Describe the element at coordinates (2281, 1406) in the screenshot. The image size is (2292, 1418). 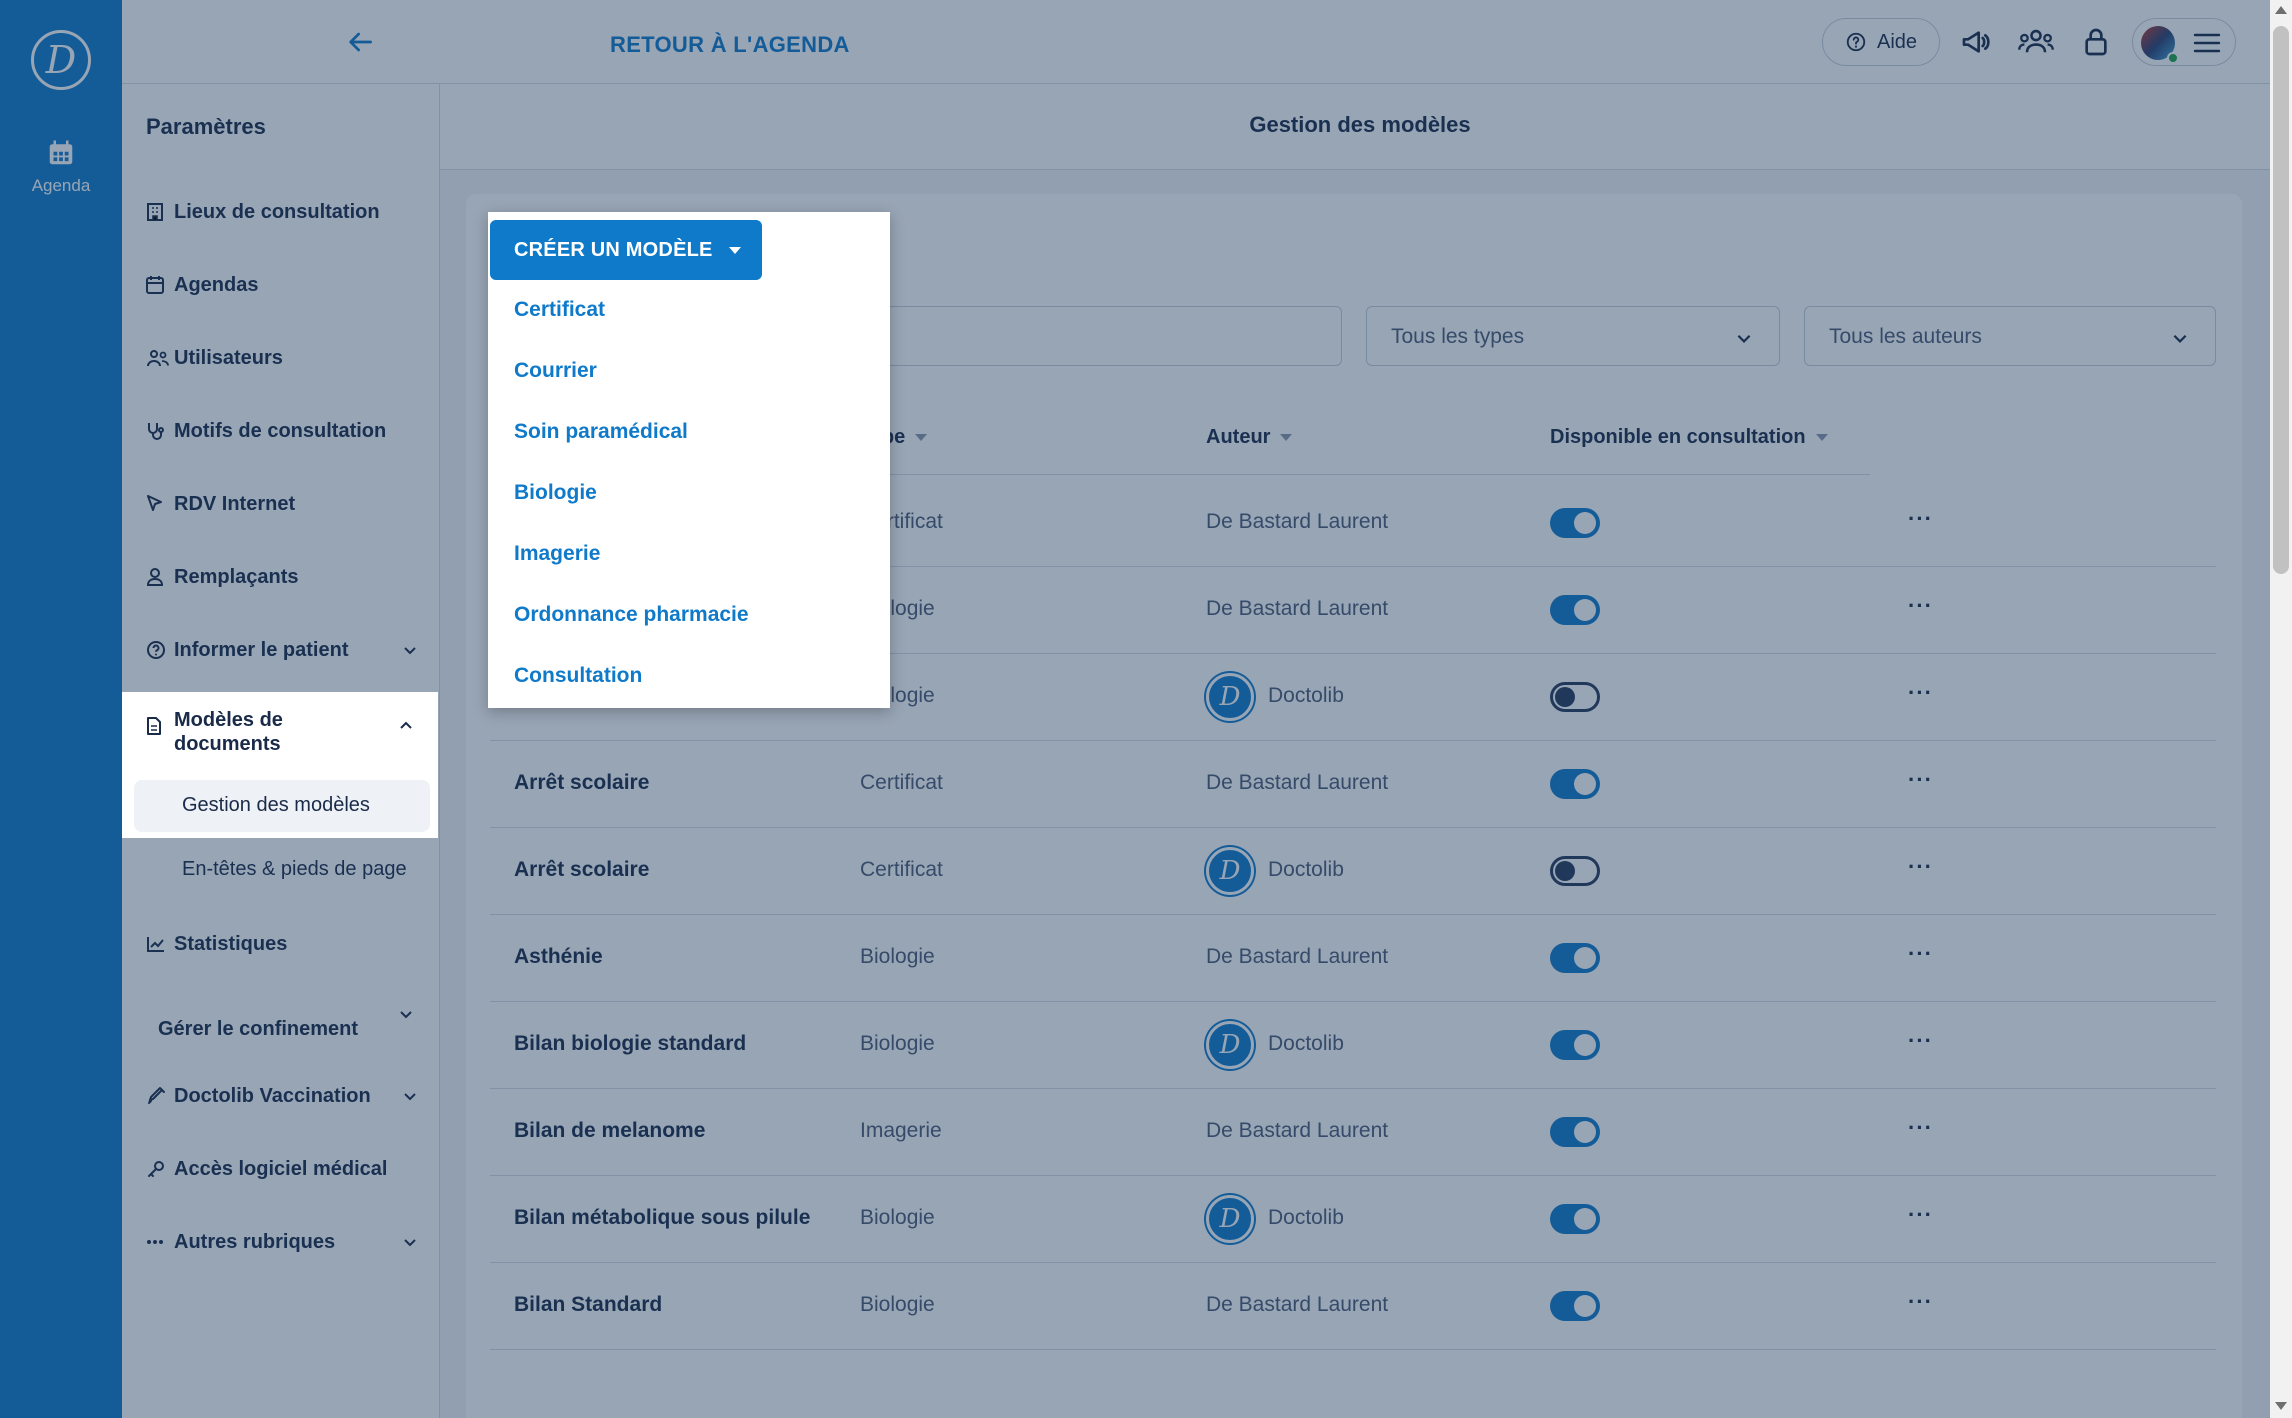
I see `scroll-down-arrow-icon` at that location.